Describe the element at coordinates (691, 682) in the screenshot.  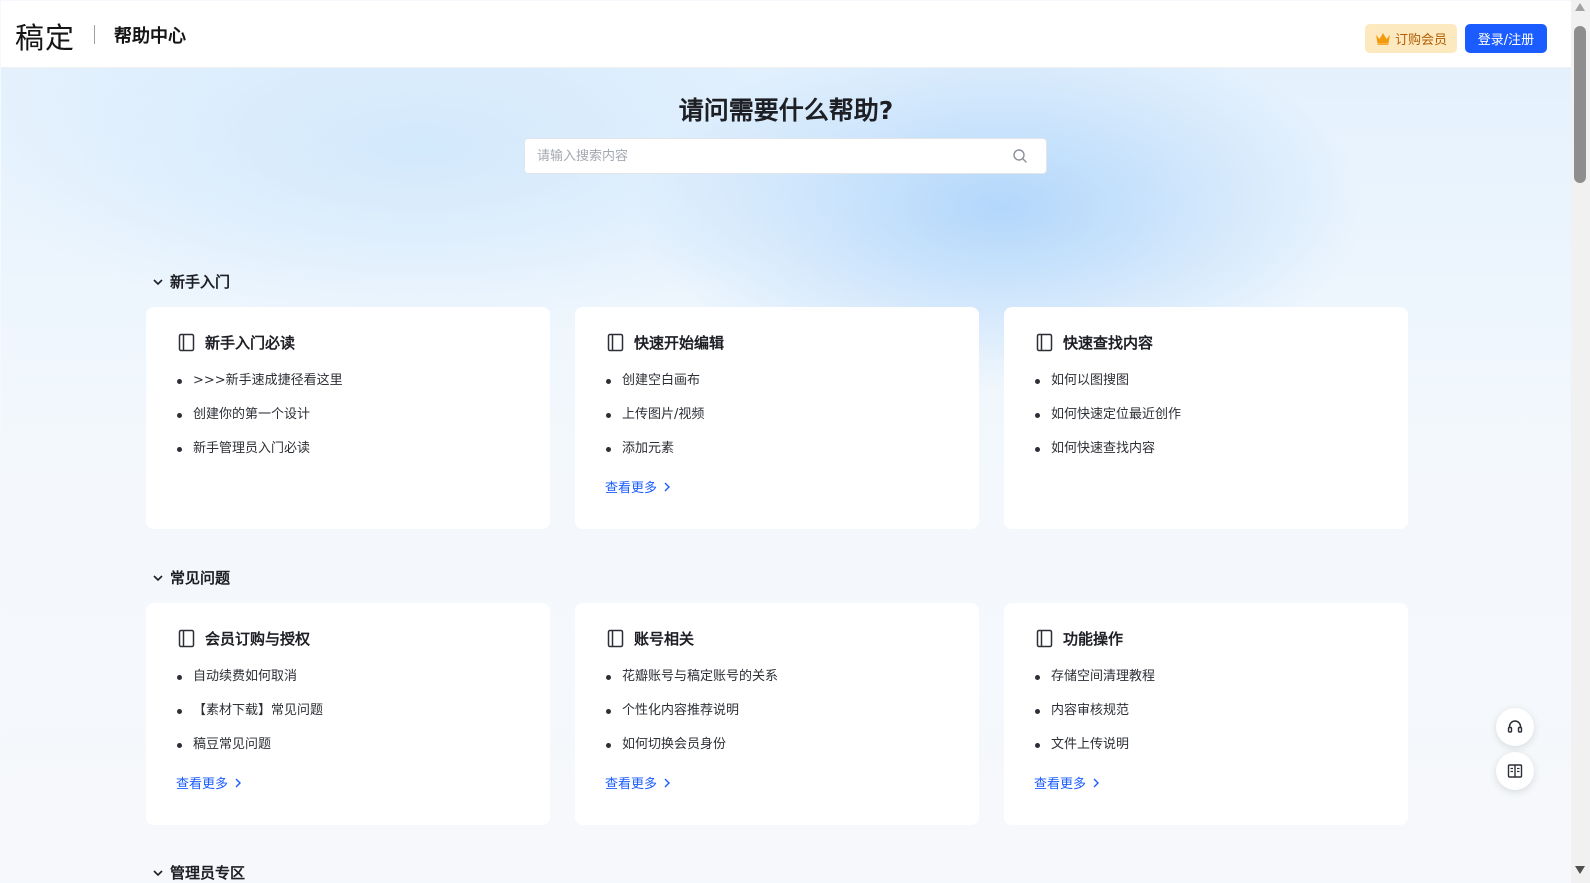
I see `article-link: 花瓣账号与稿定账号的关系` at that location.